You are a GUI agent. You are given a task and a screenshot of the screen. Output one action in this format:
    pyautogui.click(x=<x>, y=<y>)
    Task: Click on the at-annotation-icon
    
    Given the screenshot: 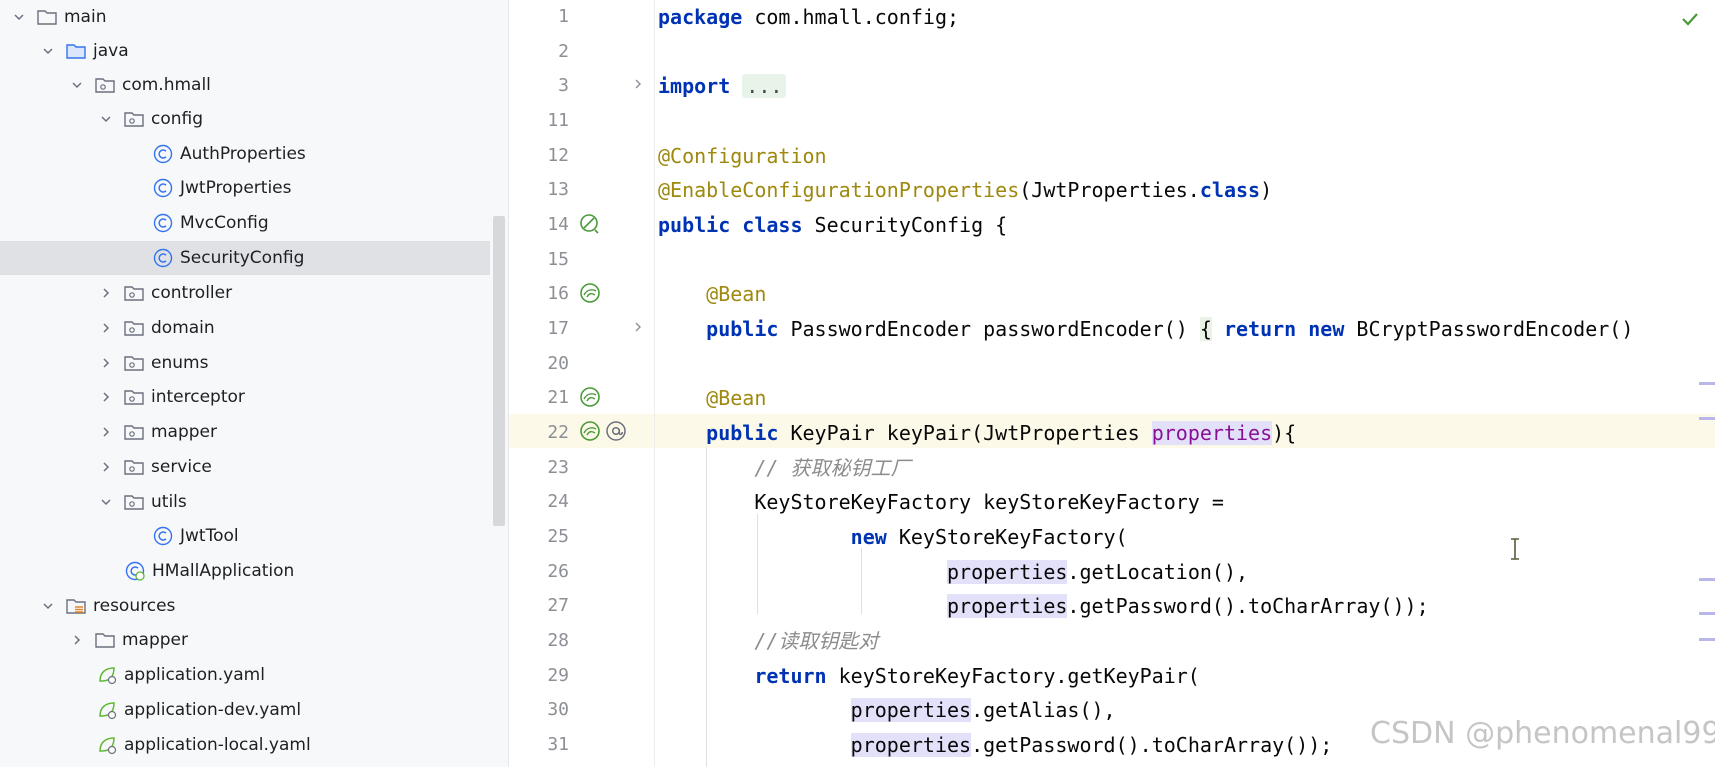 What is the action you would take?
    pyautogui.click(x=616, y=431)
    